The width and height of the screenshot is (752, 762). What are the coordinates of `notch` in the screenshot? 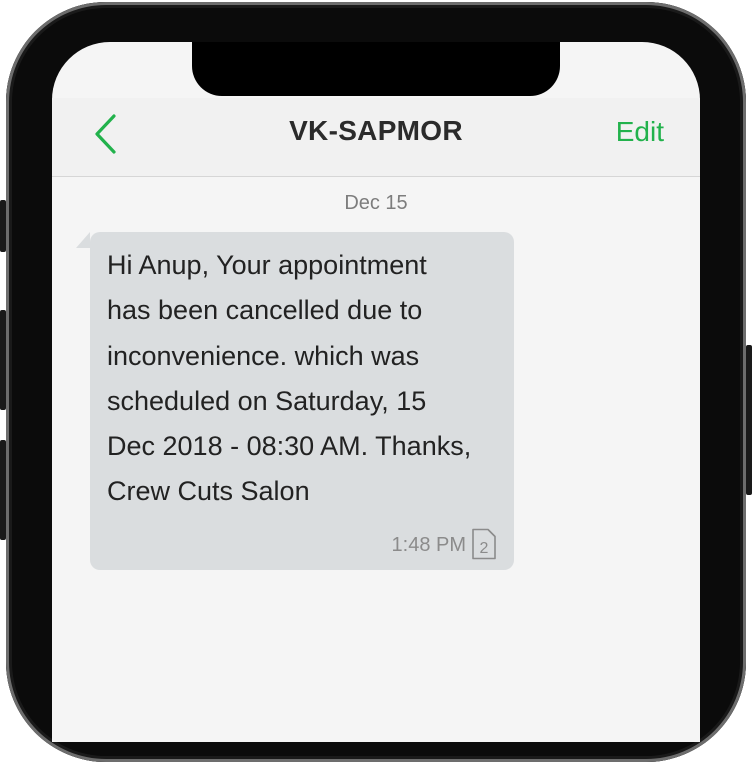 It's located at (376, 69).